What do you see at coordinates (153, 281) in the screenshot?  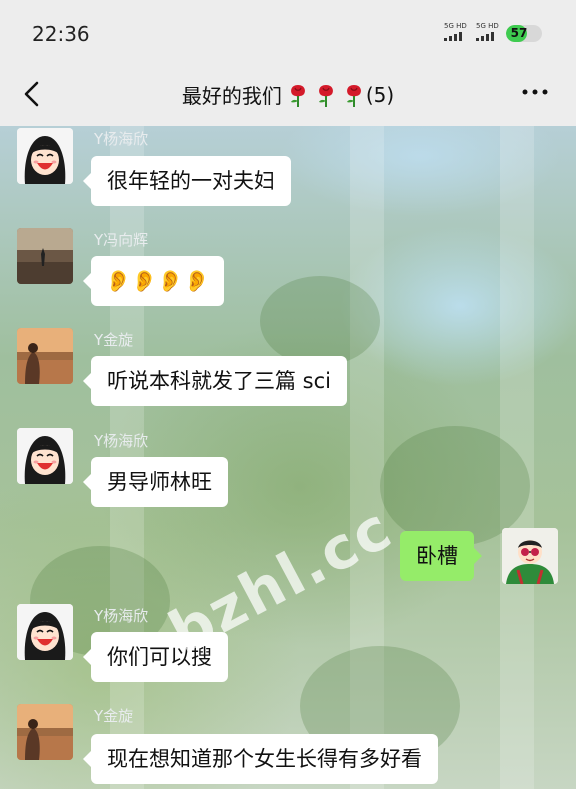 I see `message-bubble: 👂👂👂👂` at bounding box center [153, 281].